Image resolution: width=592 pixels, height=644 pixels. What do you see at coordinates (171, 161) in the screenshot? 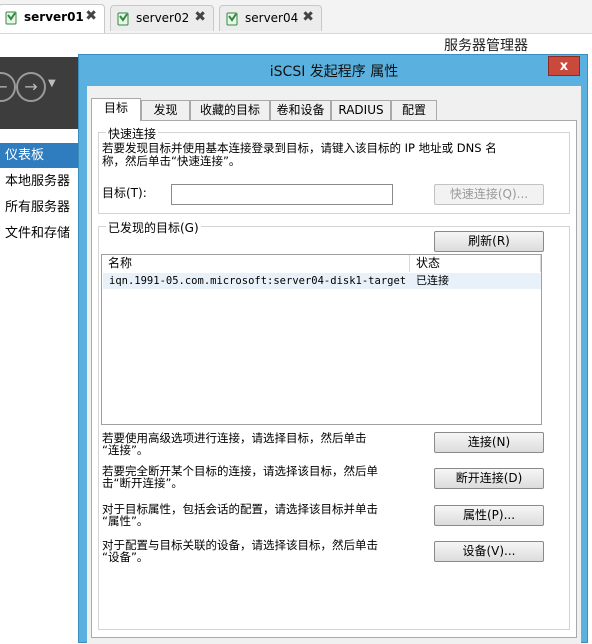
I see `quick-connect-description-2: 称，然后单击“快速连接”。` at bounding box center [171, 161].